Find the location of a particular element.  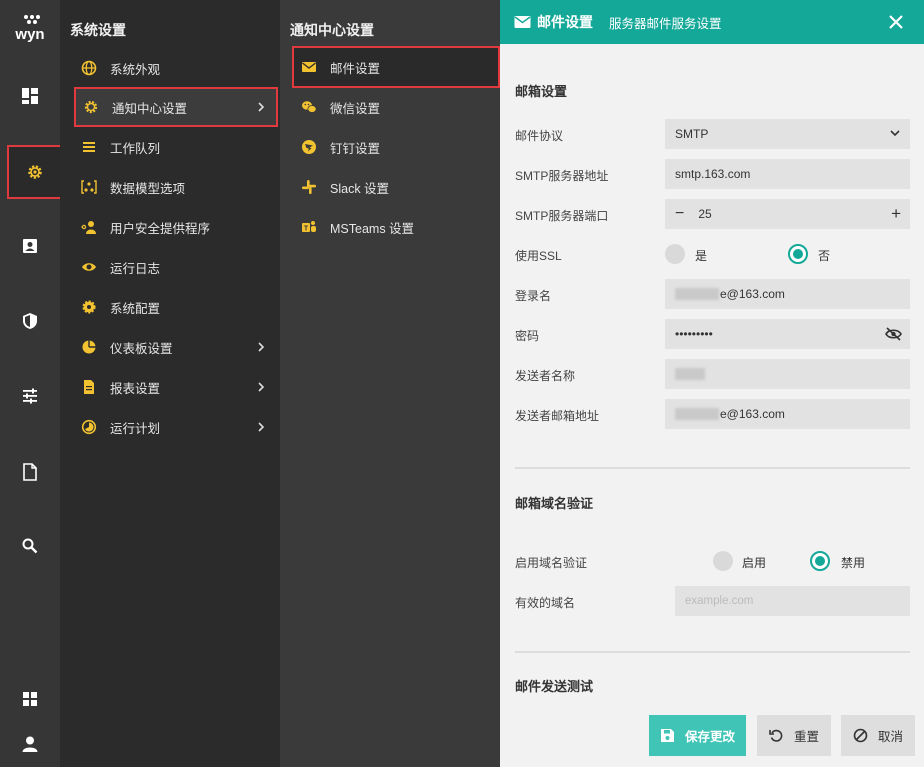

notification-center-title: 通知中心设置 is located at coordinates (332, 30).